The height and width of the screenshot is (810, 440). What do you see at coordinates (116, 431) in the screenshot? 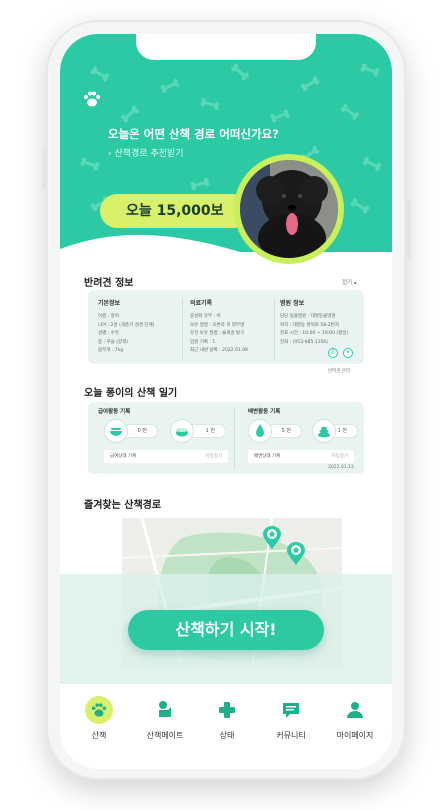
I see `food-bowl-icon` at bounding box center [116, 431].